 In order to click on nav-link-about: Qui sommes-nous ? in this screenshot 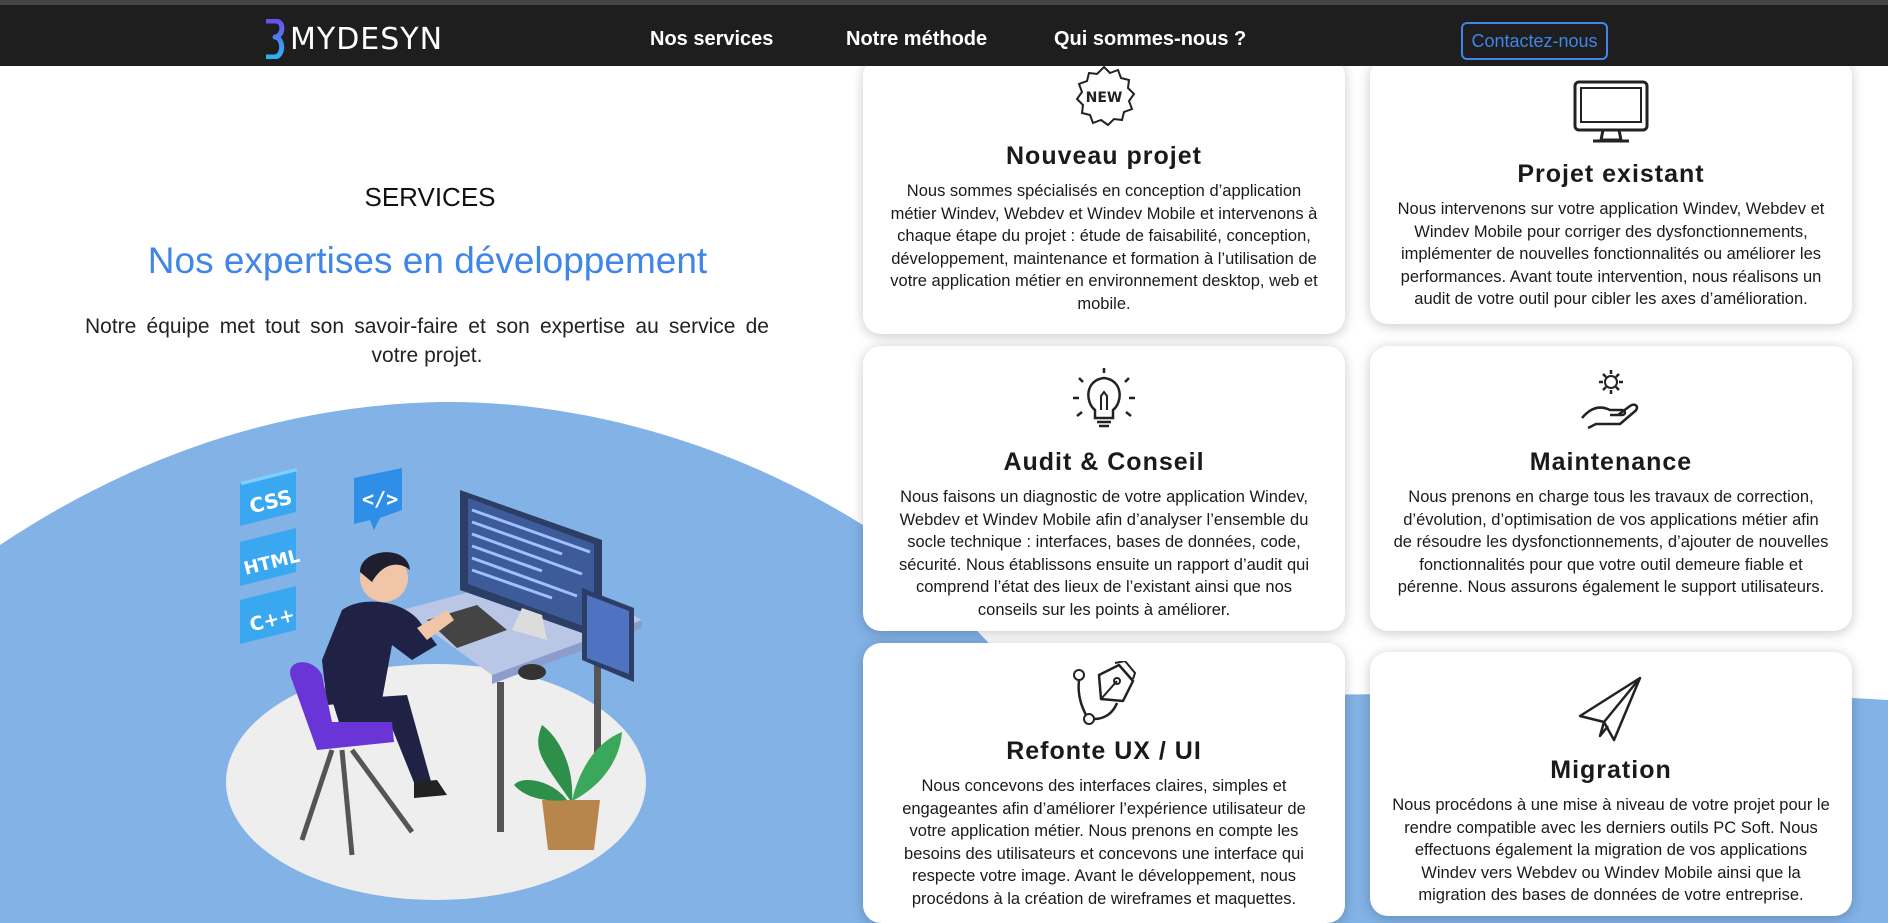, I will do `click(1150, 39)`.